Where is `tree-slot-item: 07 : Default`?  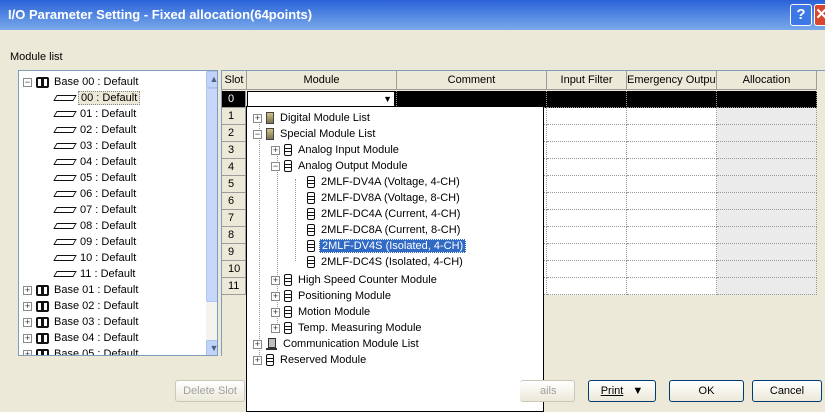 tree-slot-item: 07 : Default is located at coordinates (95, 210).